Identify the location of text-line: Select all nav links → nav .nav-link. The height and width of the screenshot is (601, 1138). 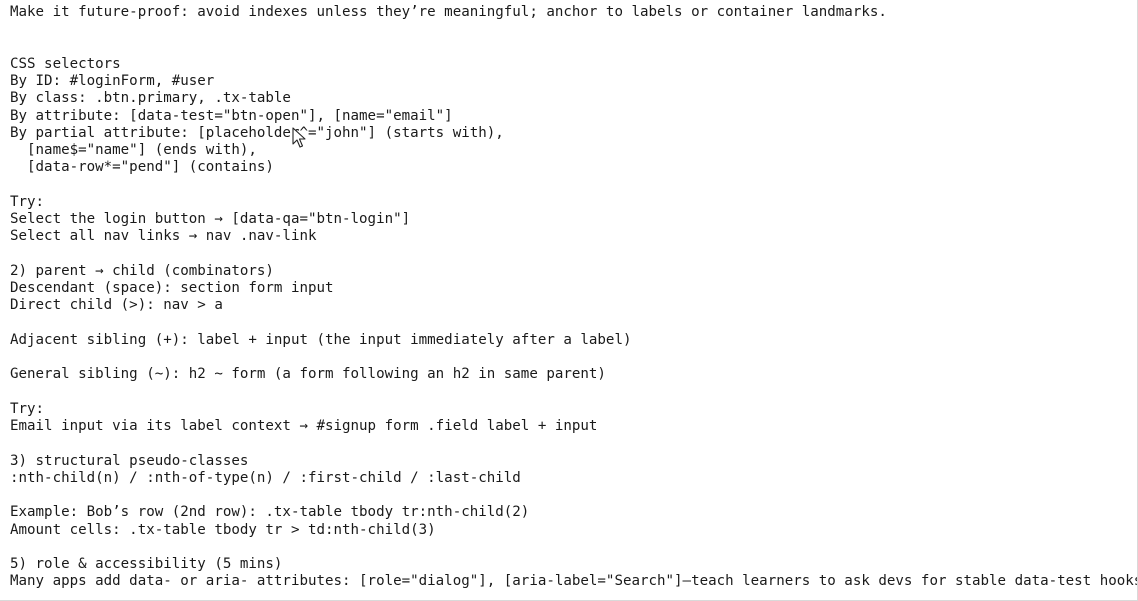
(163, 236).